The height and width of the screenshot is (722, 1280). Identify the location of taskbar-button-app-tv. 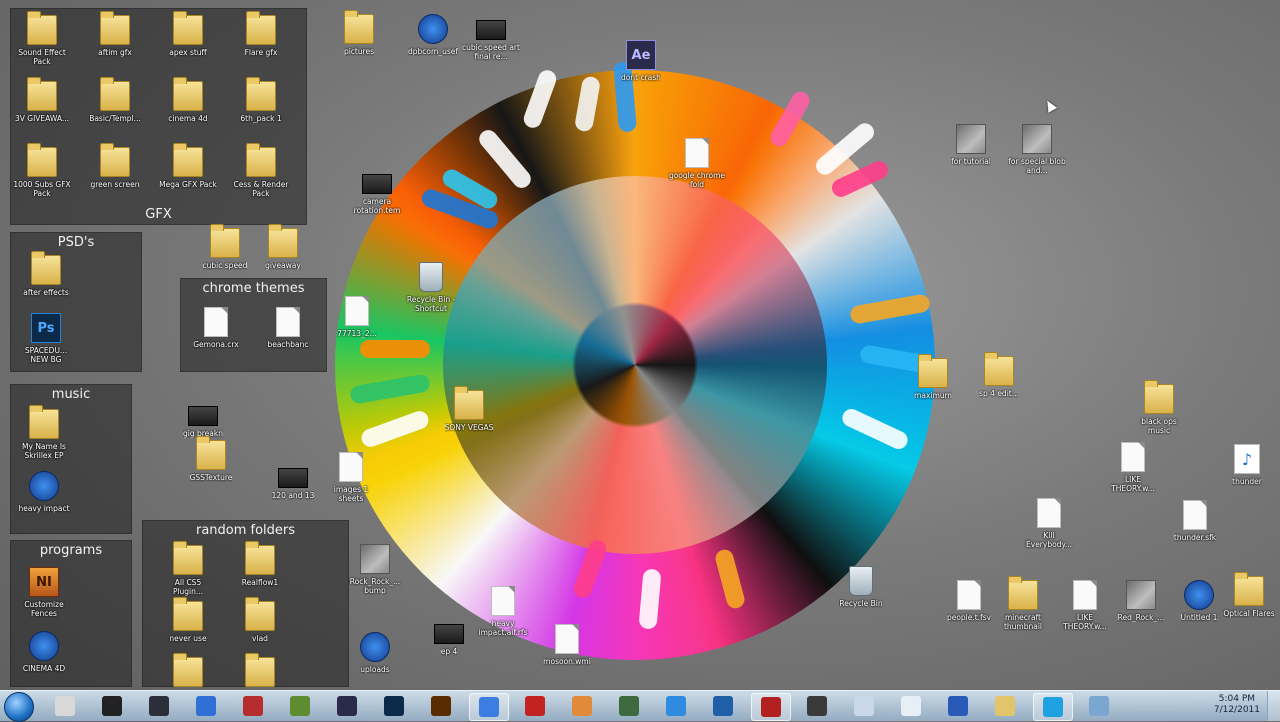
(817, 706).